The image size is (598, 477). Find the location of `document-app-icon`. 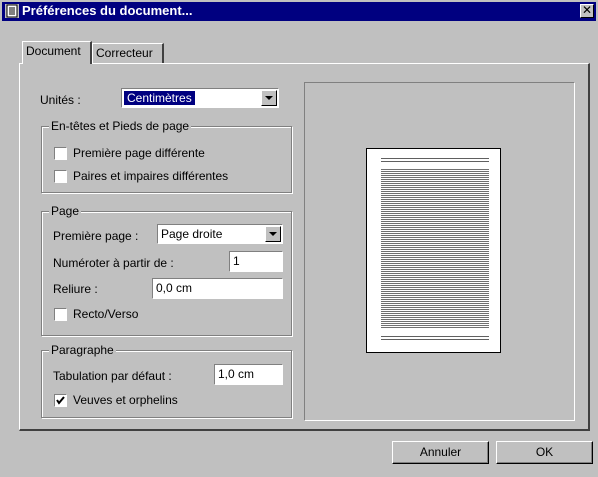

document-app-icon is located at coordinates (12, 11).